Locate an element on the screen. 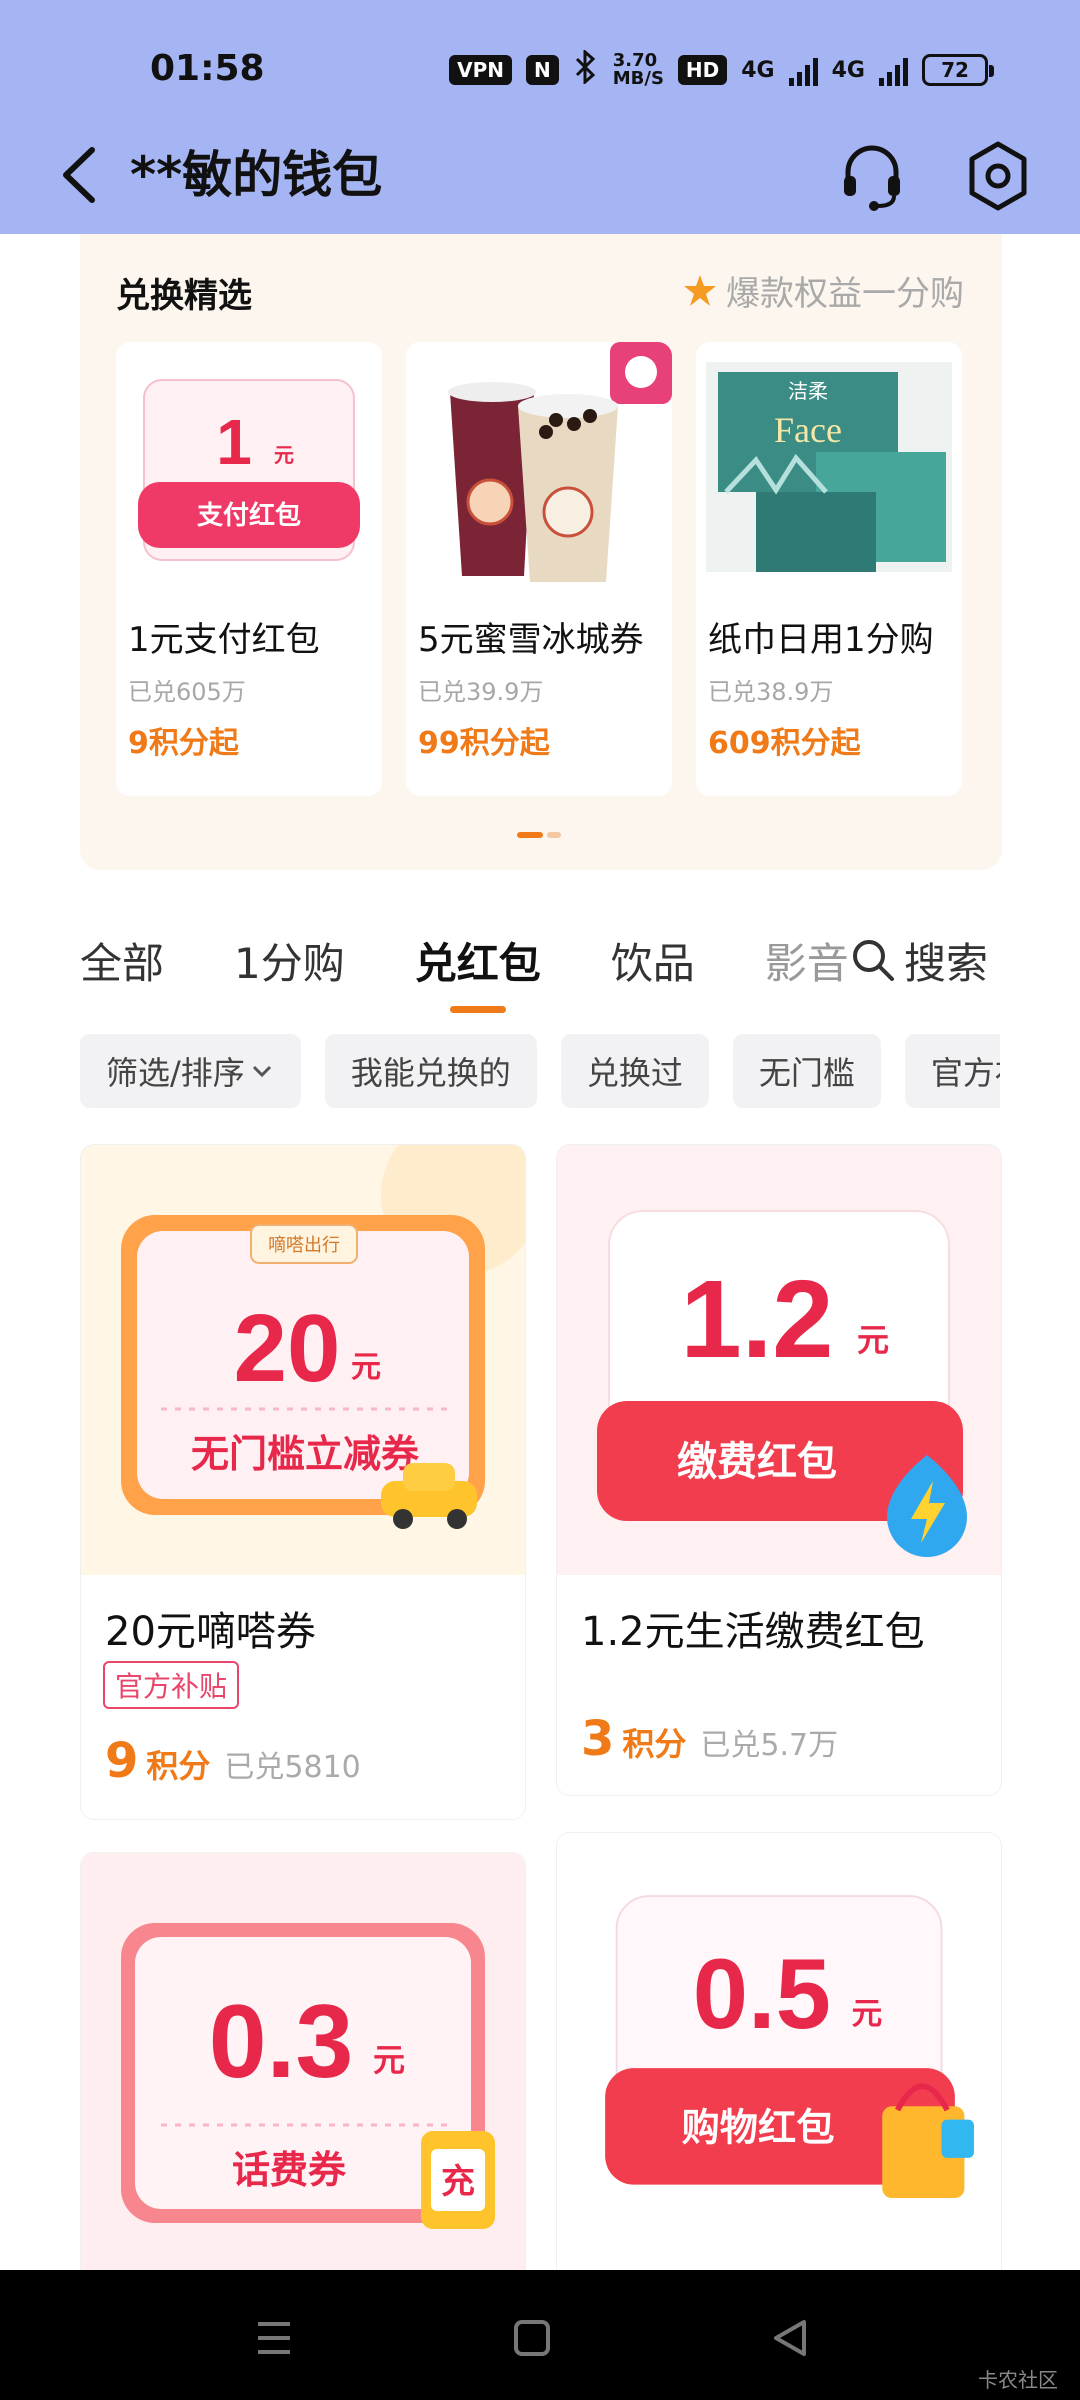  product-sold: 已兑39.9万 is located at coordinates (481, 692).